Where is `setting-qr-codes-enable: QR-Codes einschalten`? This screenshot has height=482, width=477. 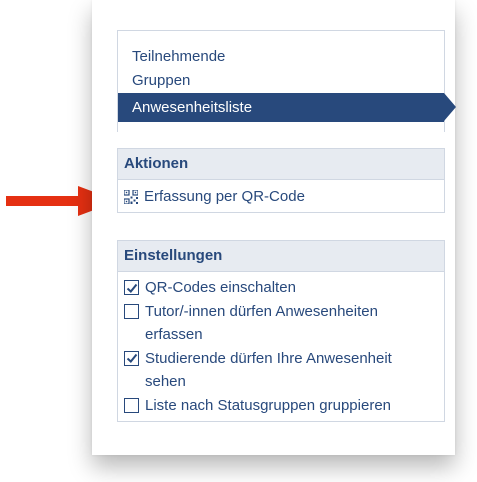
setting-qr-codes-enable: QR-Codes einschalten is located at coordinates (281, 288).